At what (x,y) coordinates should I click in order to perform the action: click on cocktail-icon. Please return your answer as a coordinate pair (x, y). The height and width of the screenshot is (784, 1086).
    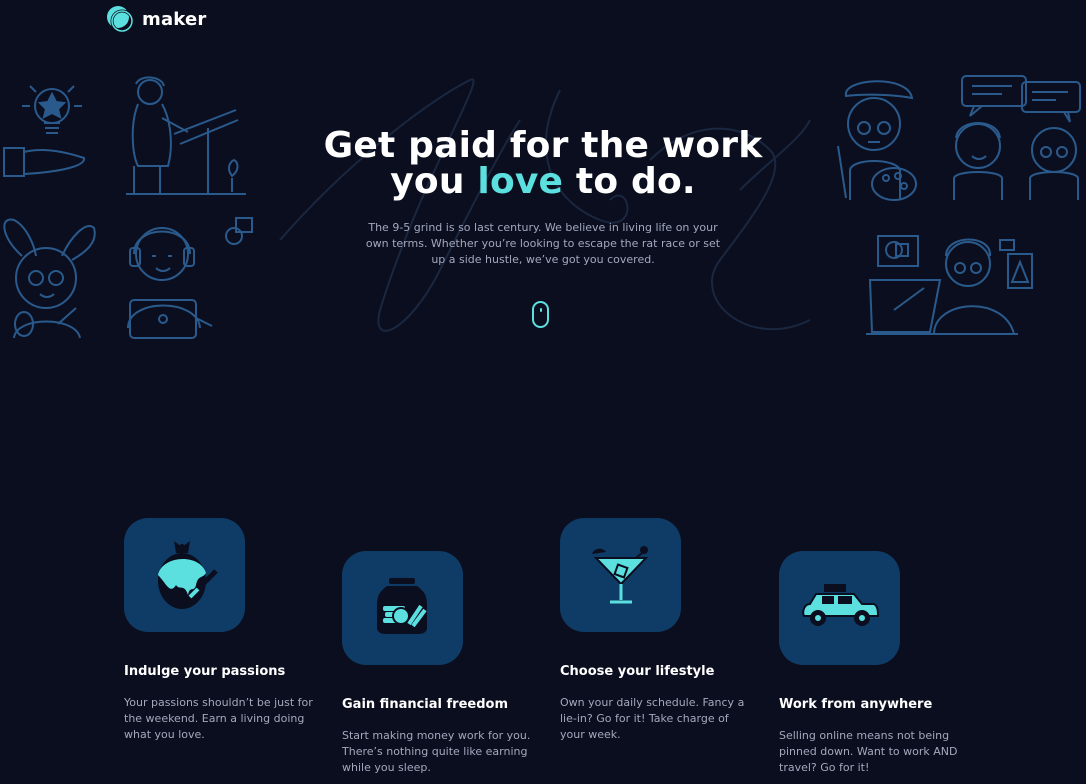
    Looking at the image, I should click on (621, 575).